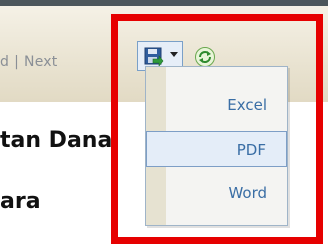  I want to click on pager: d | Next, so click(28, 62).